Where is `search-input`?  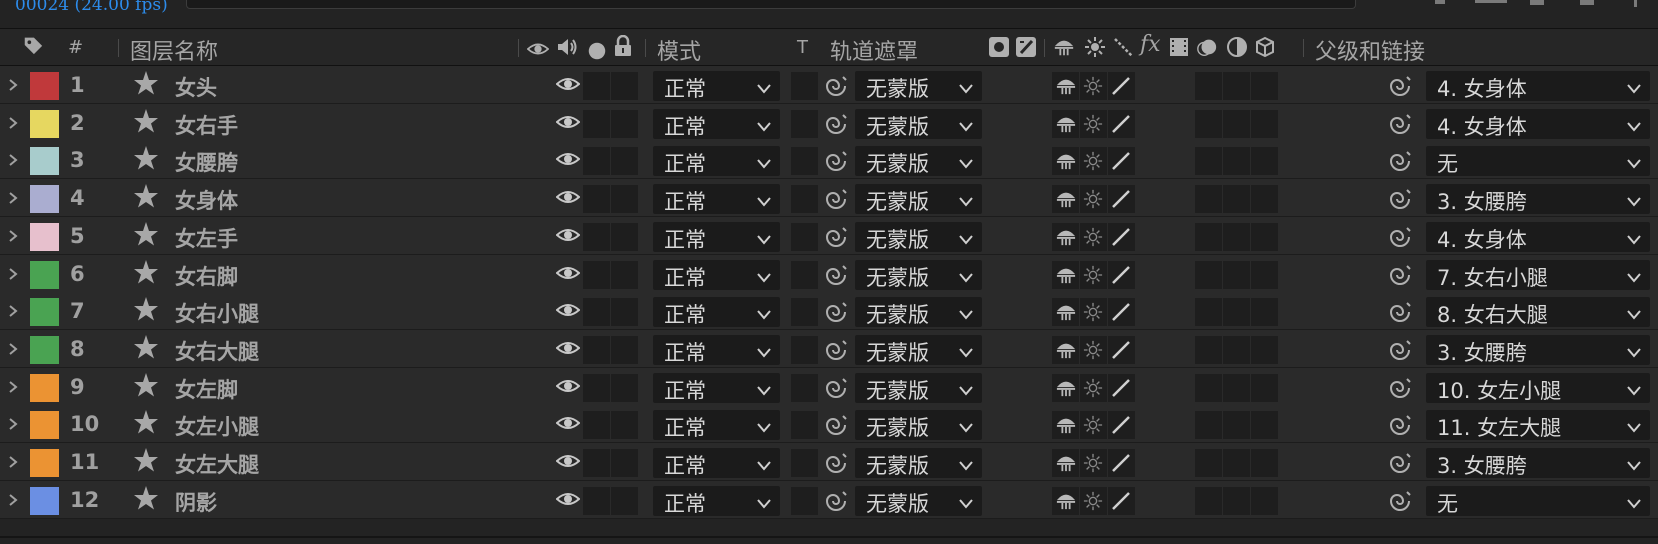 search-input is located at coordinates (771, 4).